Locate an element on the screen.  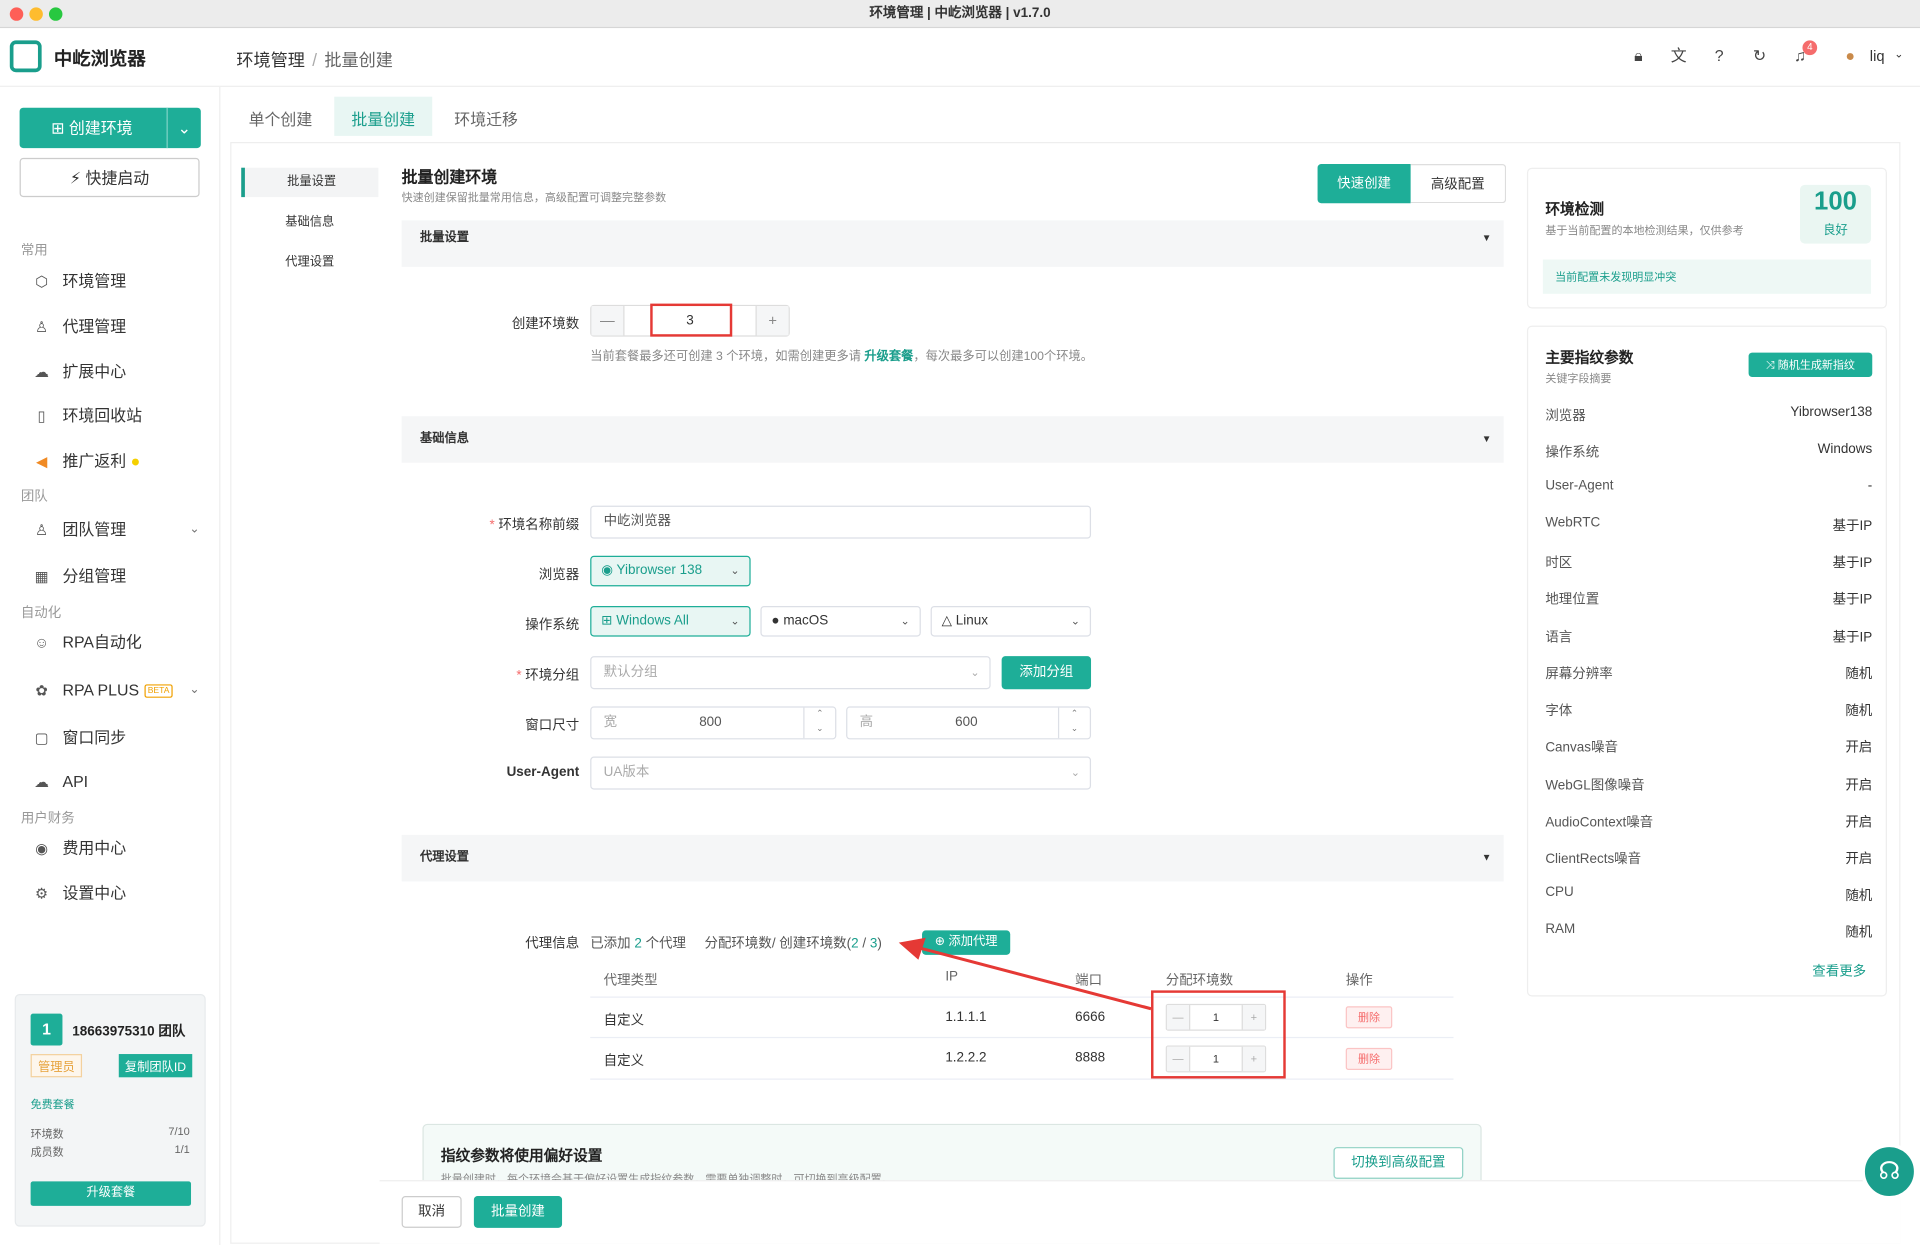
tab-batch: 批量创建 is located at coordinates (383, 121).